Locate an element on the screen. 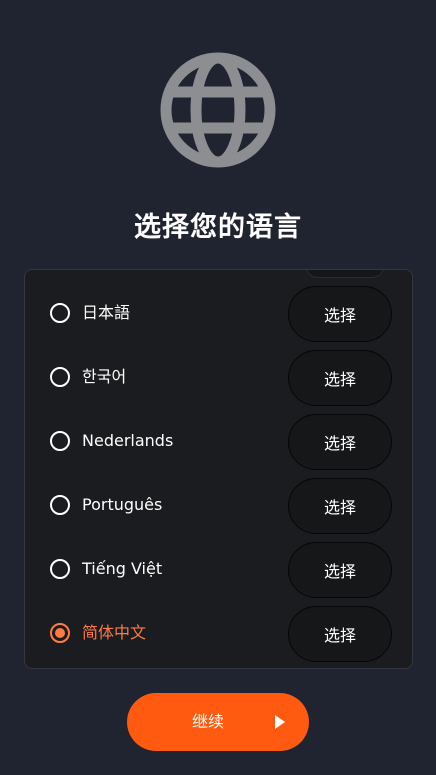  language-label: Tiếng Việt is located at coordinates (122, 568).